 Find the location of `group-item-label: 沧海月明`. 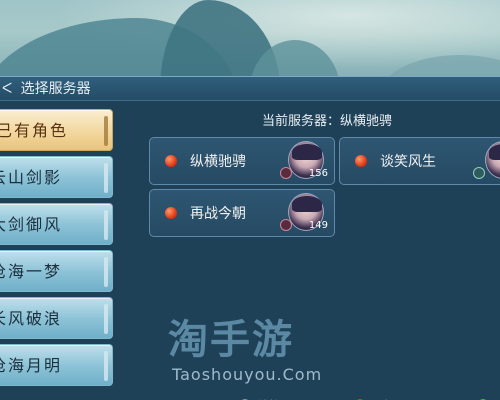

group-item-label: 沧海月明 is located at coordinates (31, 365).